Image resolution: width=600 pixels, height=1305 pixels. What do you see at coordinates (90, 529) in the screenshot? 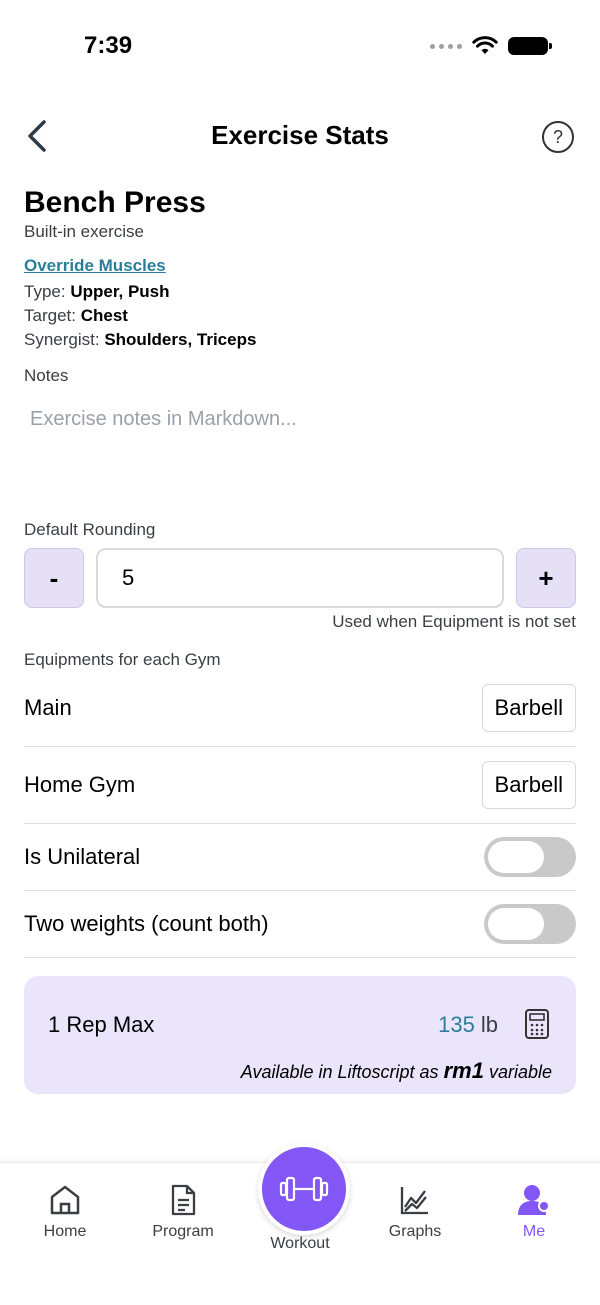
I see `rounding-label: Default Rounding` at bounding box center [90, 529].